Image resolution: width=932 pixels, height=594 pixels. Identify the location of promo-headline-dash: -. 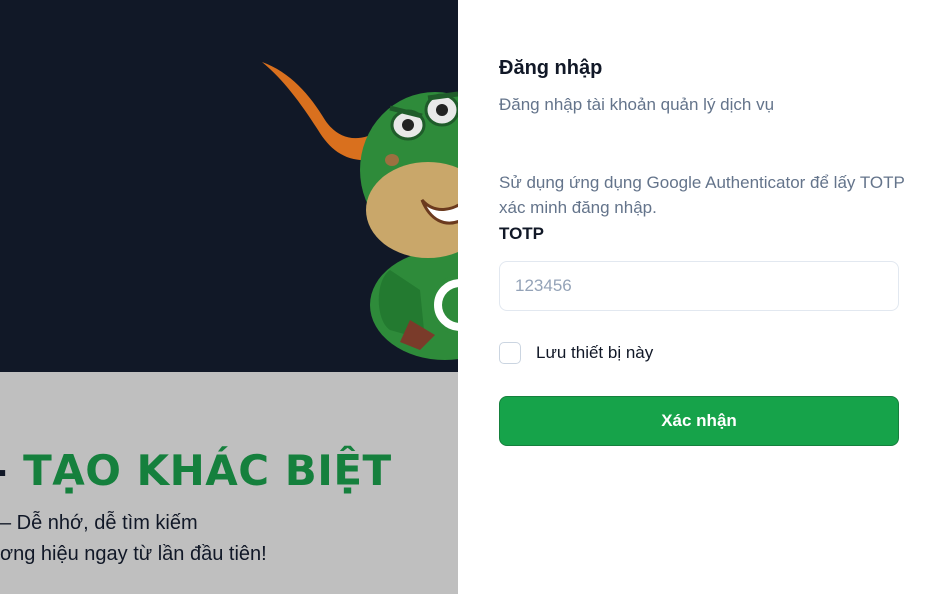
(4, 470).